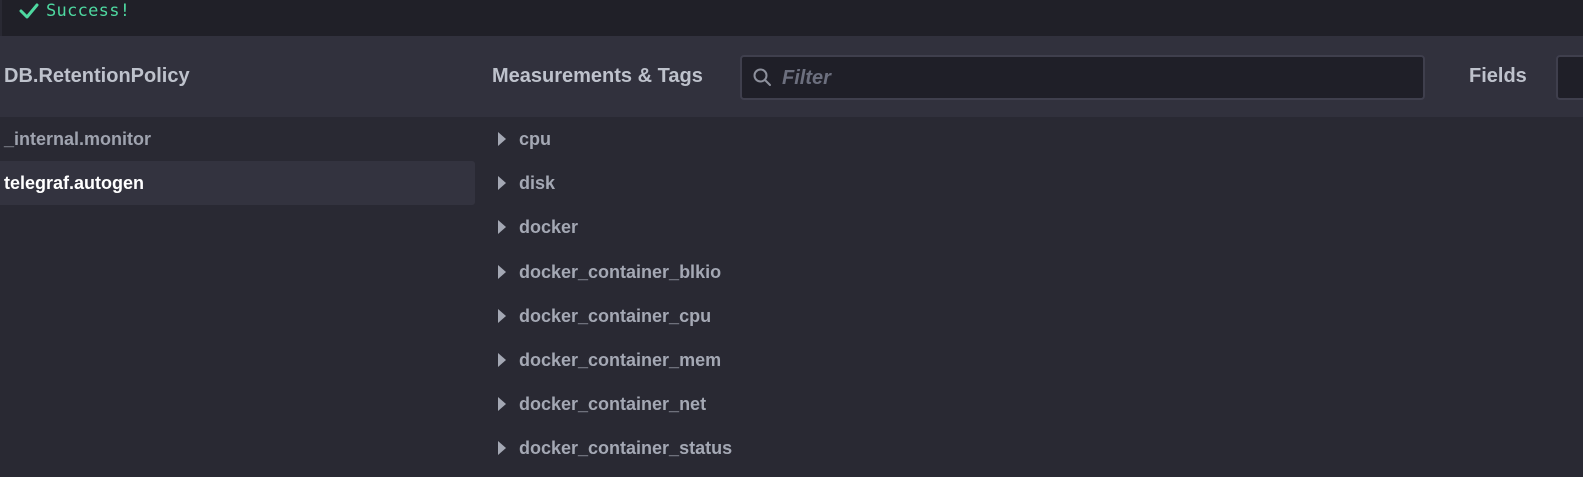  I want to click on measurements-tags-title: Measurements & Tags, so click(597, 76).